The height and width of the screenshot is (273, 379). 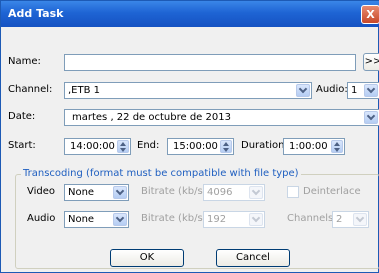 I want to click on audio-bitrate-label: Bitrate (kb/s):, so click(x=175, y=218).